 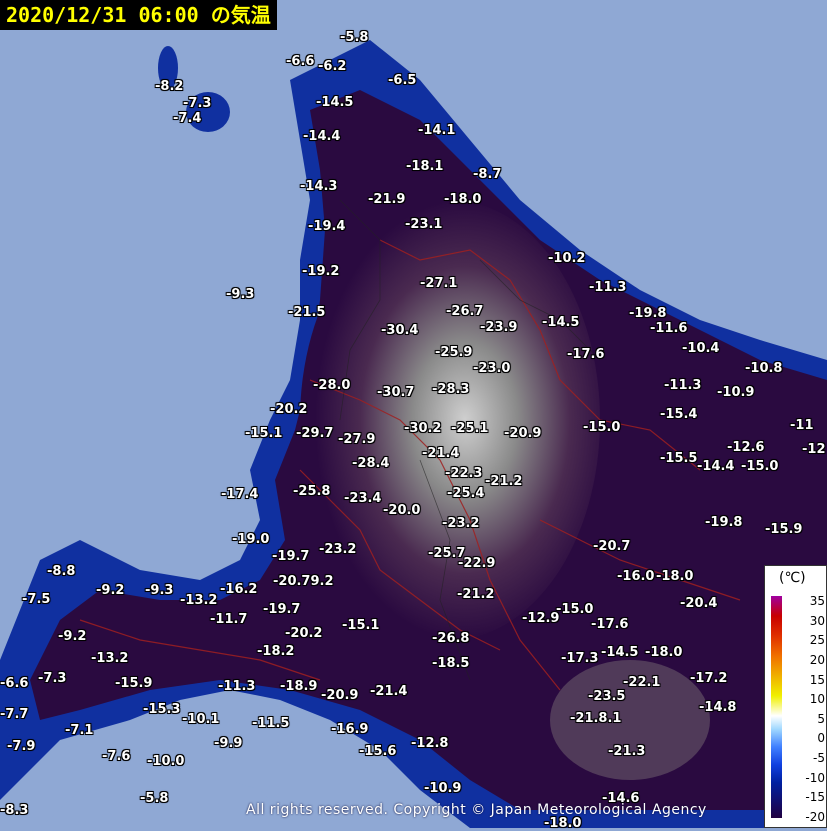 I want to click on temperature-label: -10.9, so click(x=443, y=788).